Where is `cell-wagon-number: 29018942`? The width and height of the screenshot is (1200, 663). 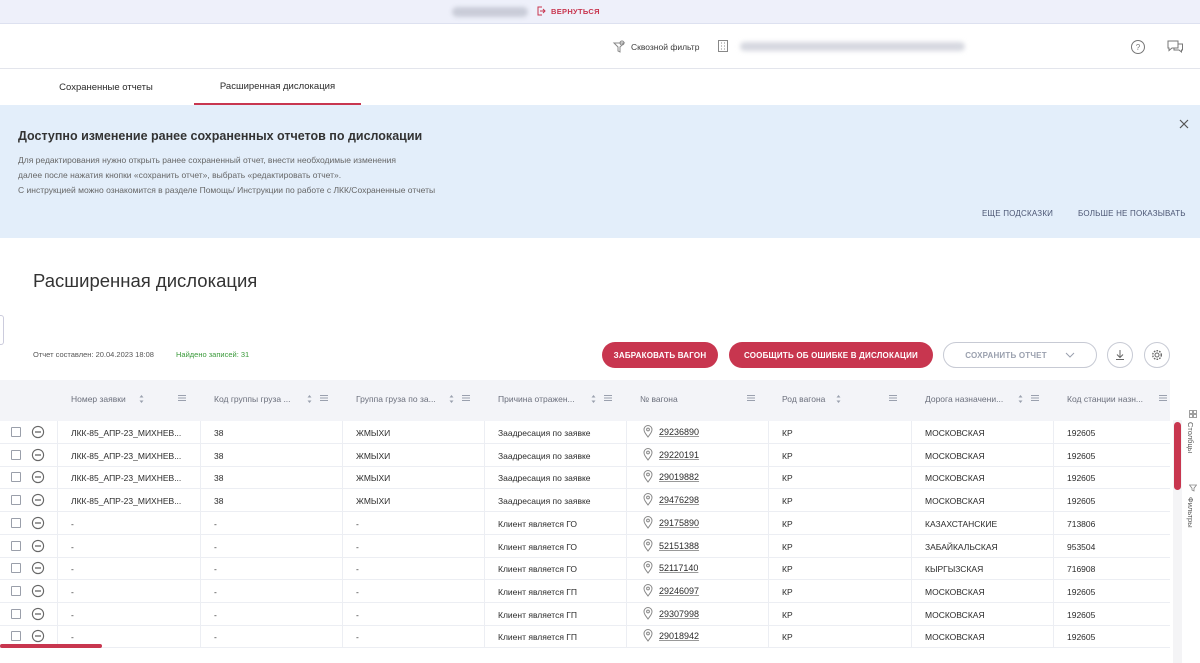
cell-wagon-number: 29018942 is located at coordinates (679, 636).